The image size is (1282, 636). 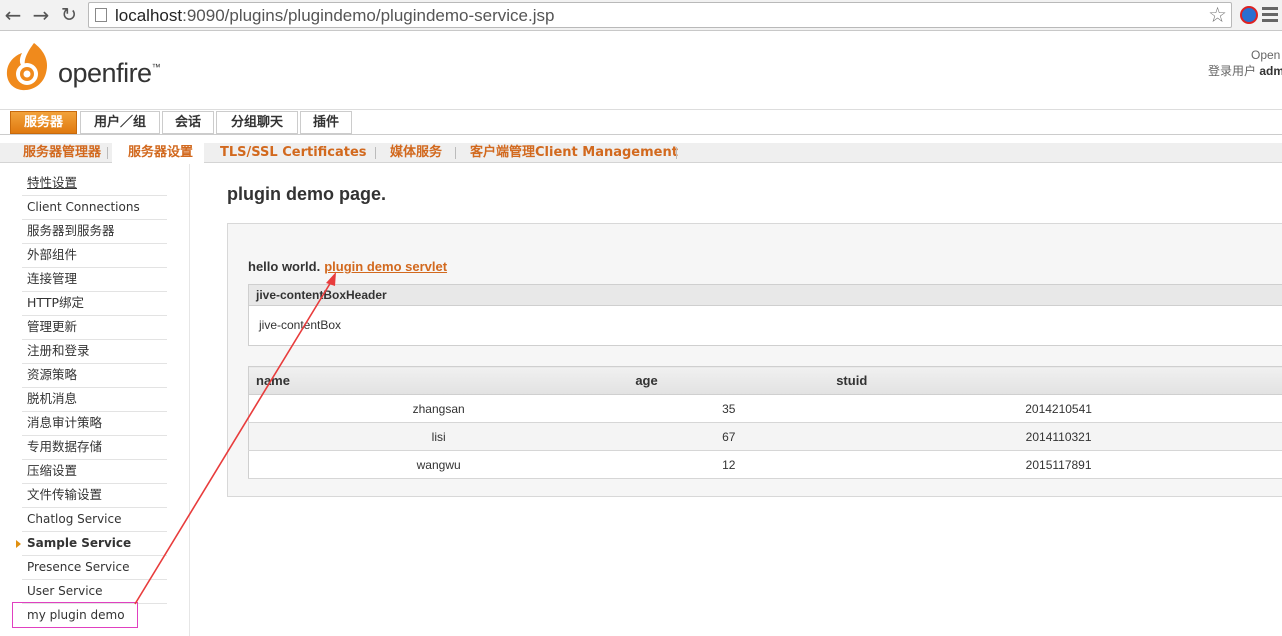 I want to click on sidebar-item-sample-service: Sample Service, so click(x=94, y=544).